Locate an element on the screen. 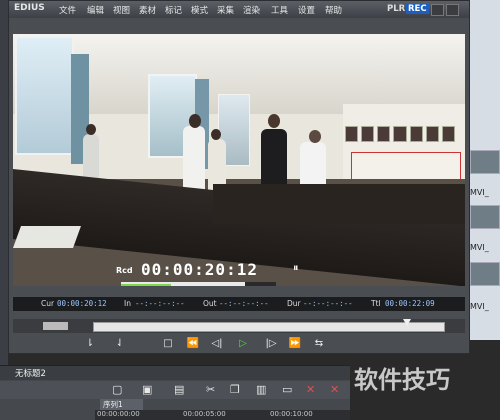 The height and width of the screenshot is (420, 500). scene-portraits is located at coordinates (400, 134).